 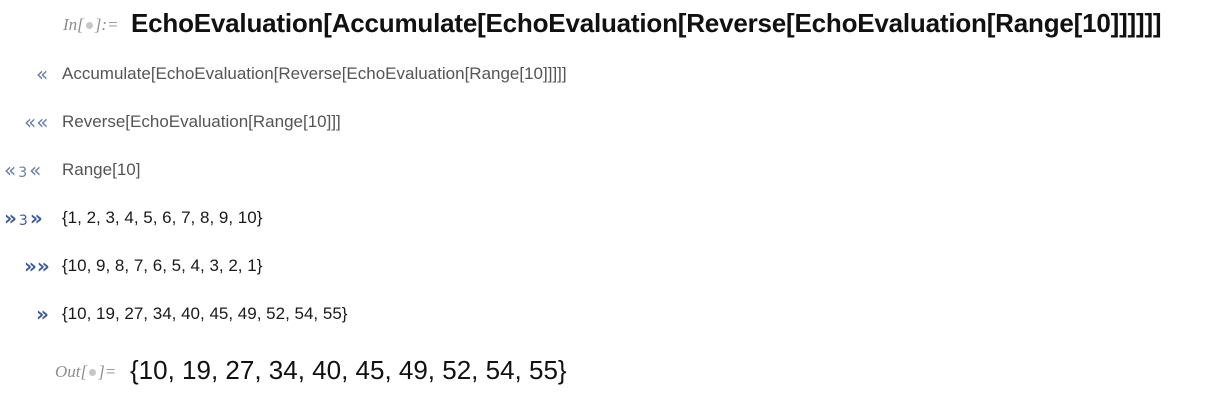 I want to click on echo-marker-result-level3-icon: » 3», so click(x=23, y=218).